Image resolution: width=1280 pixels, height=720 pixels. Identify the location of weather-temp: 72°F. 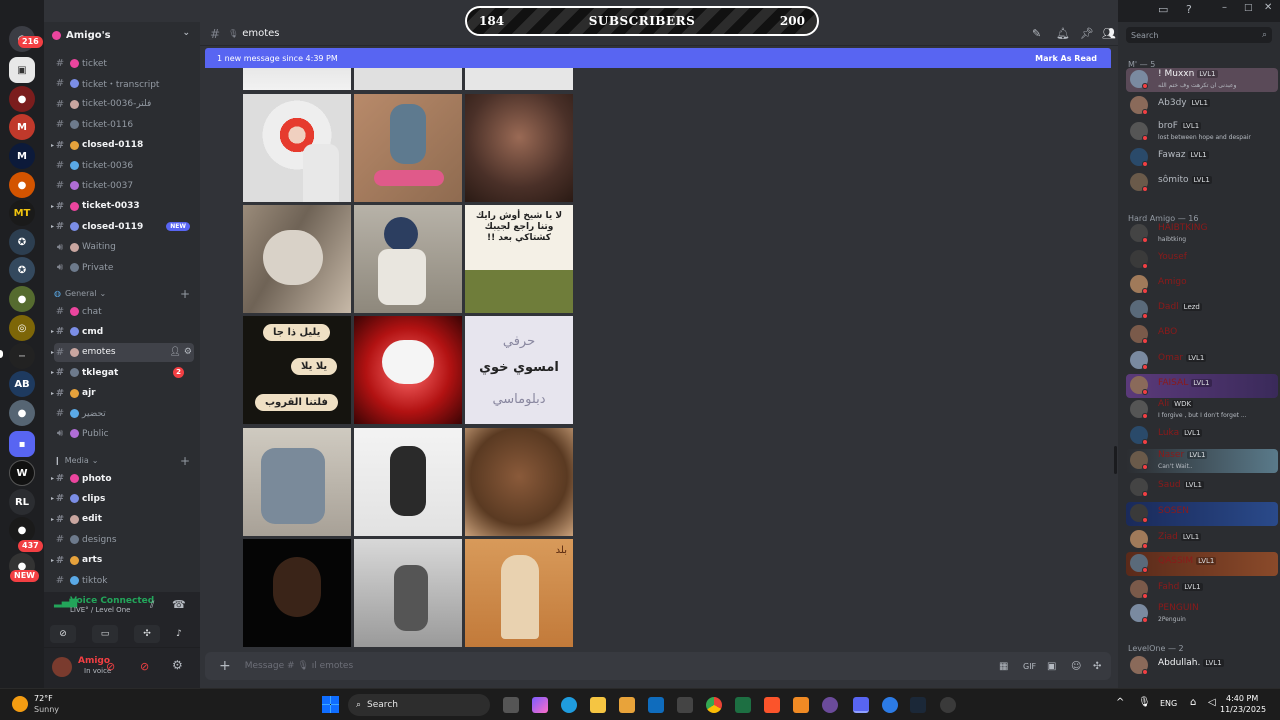
(43, 698).